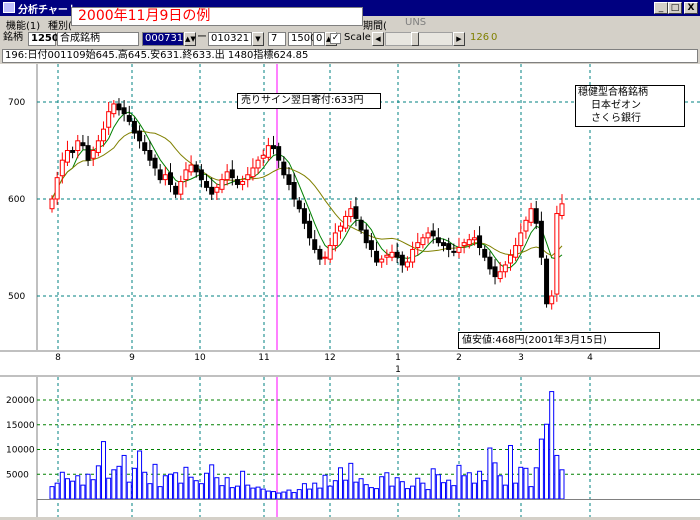 This screenshot has height=520, width=700. I want to click on month-tick-label: 10, so click(200, 358).